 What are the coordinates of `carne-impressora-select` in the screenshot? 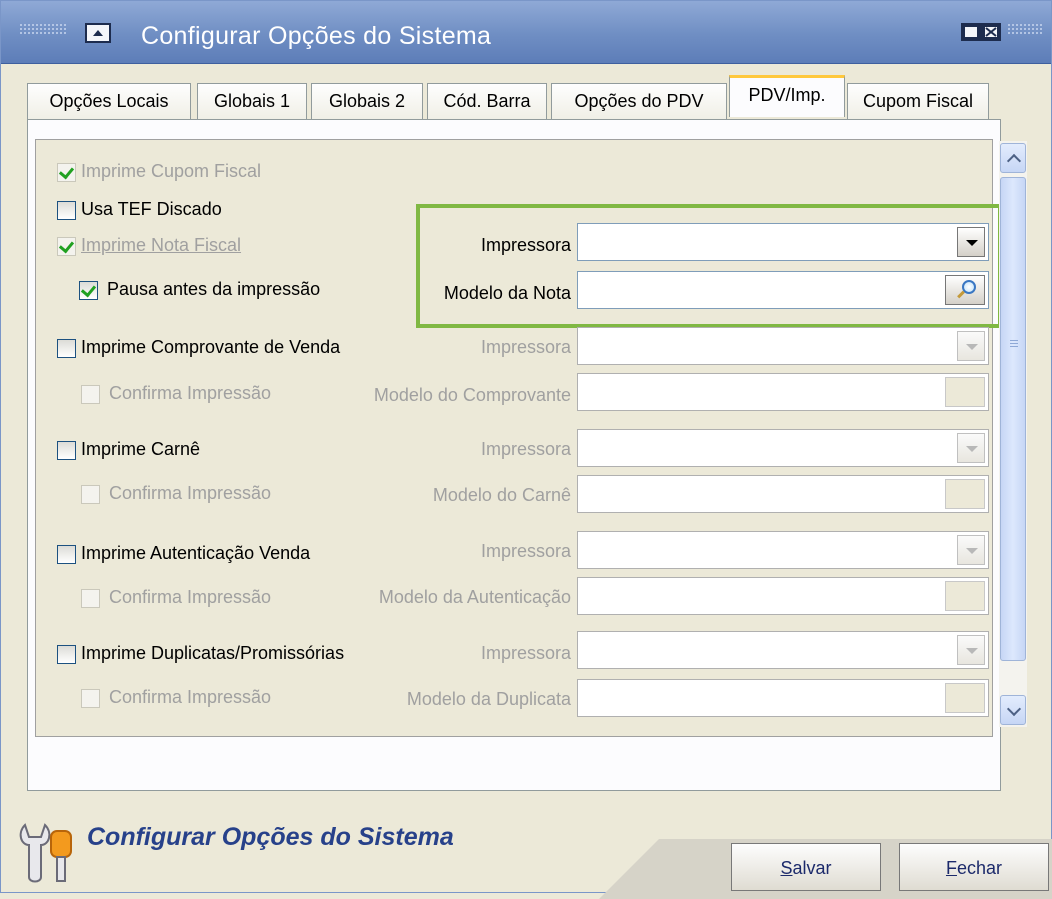 It's located at (783, 448).